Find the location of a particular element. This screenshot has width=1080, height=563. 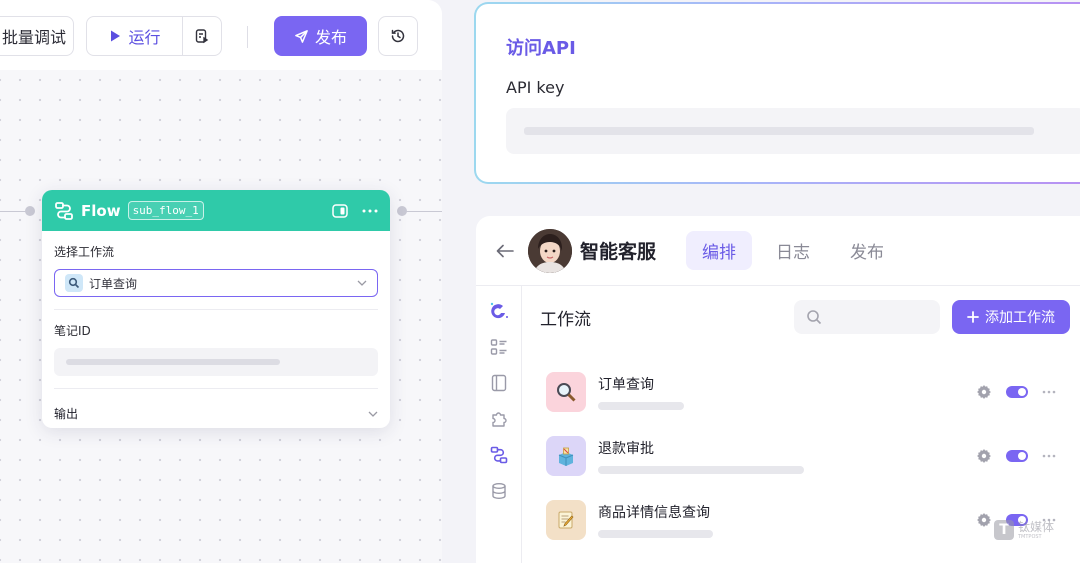

flow-node: Flow sub_flow_1 选择工作流 订单查询 笔记ID 输出 is located at coordinates (216, 309).